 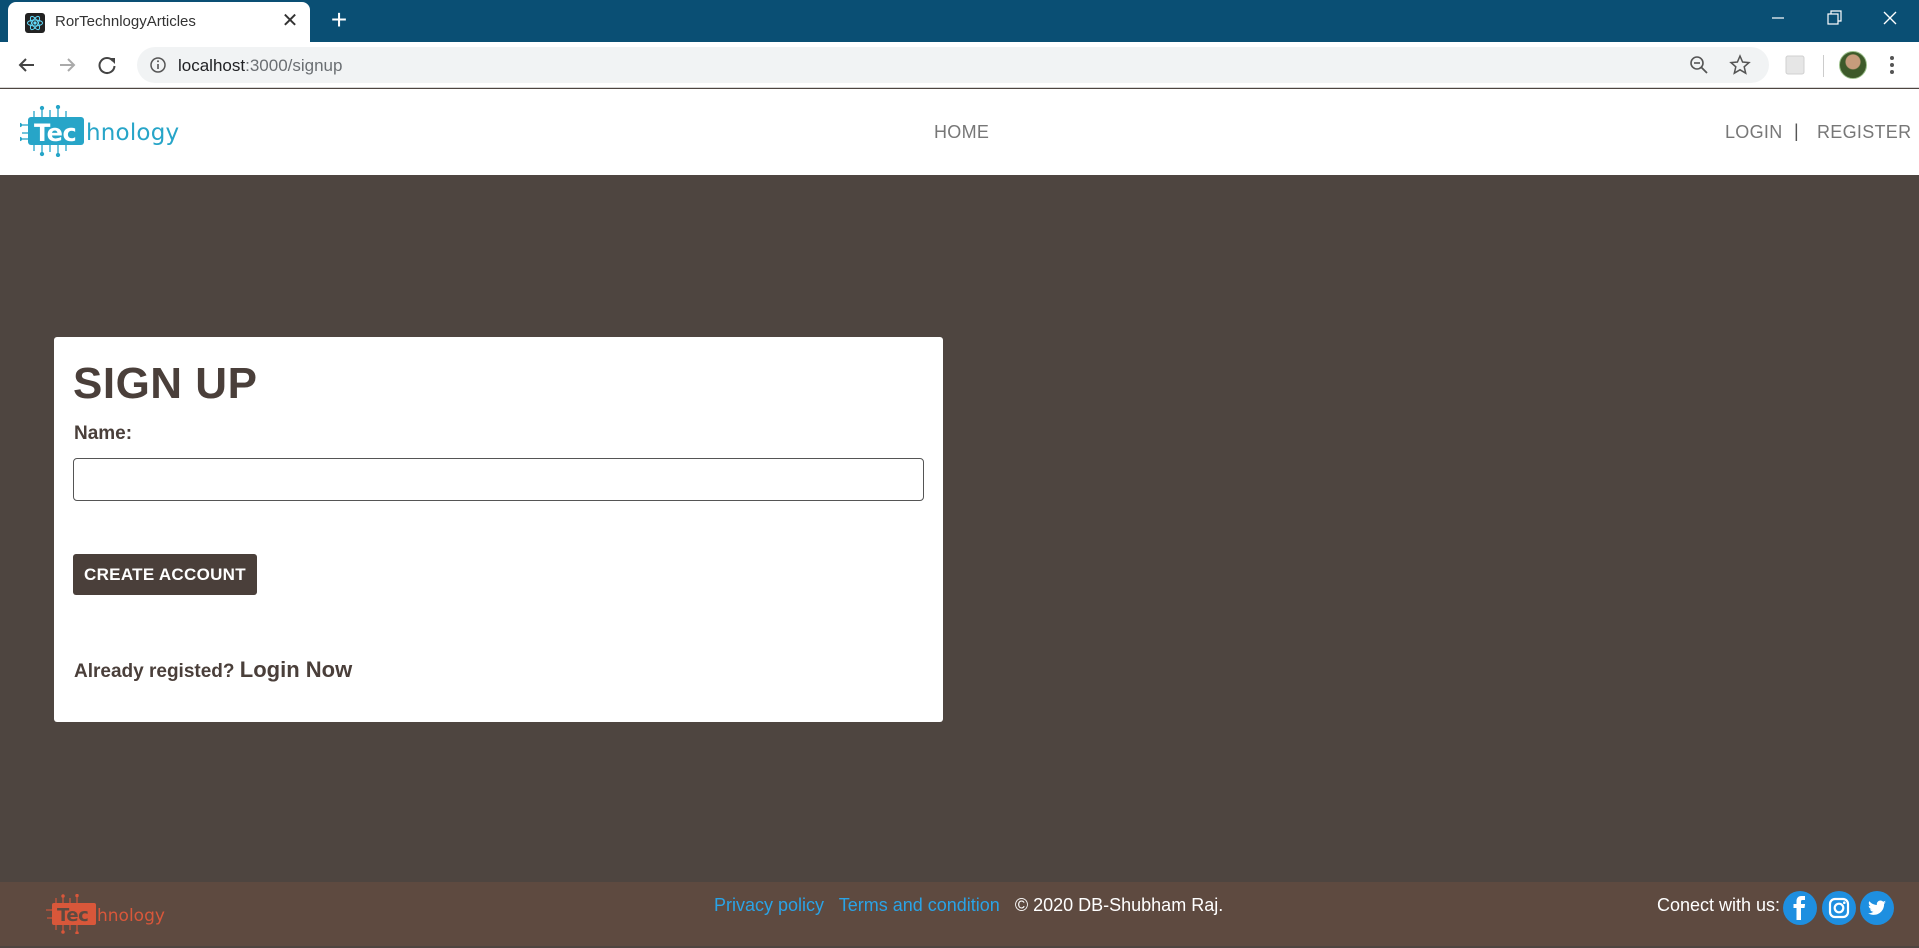 I want to click on technology-logo: Tec hnology, so click(x=101, y=131).